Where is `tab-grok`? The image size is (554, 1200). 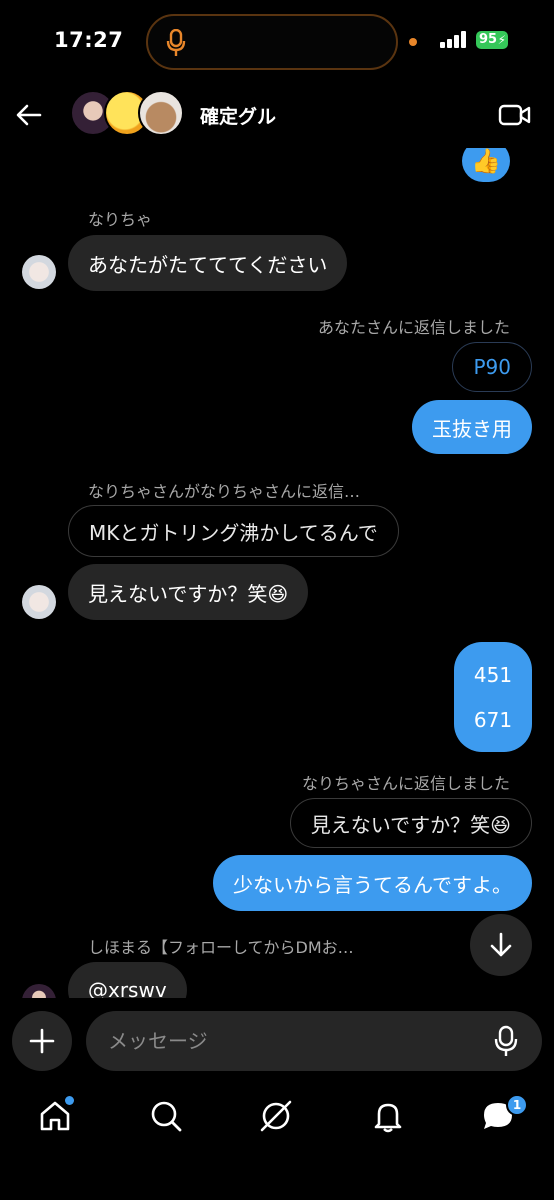 tab-grok is located at coordinates (278, 1118).